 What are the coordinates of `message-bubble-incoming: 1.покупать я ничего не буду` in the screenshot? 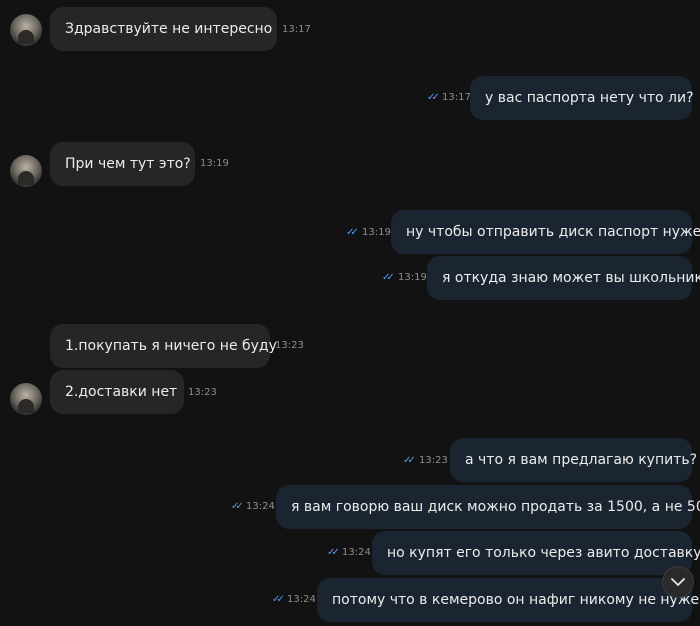 It's located at (163, 346).